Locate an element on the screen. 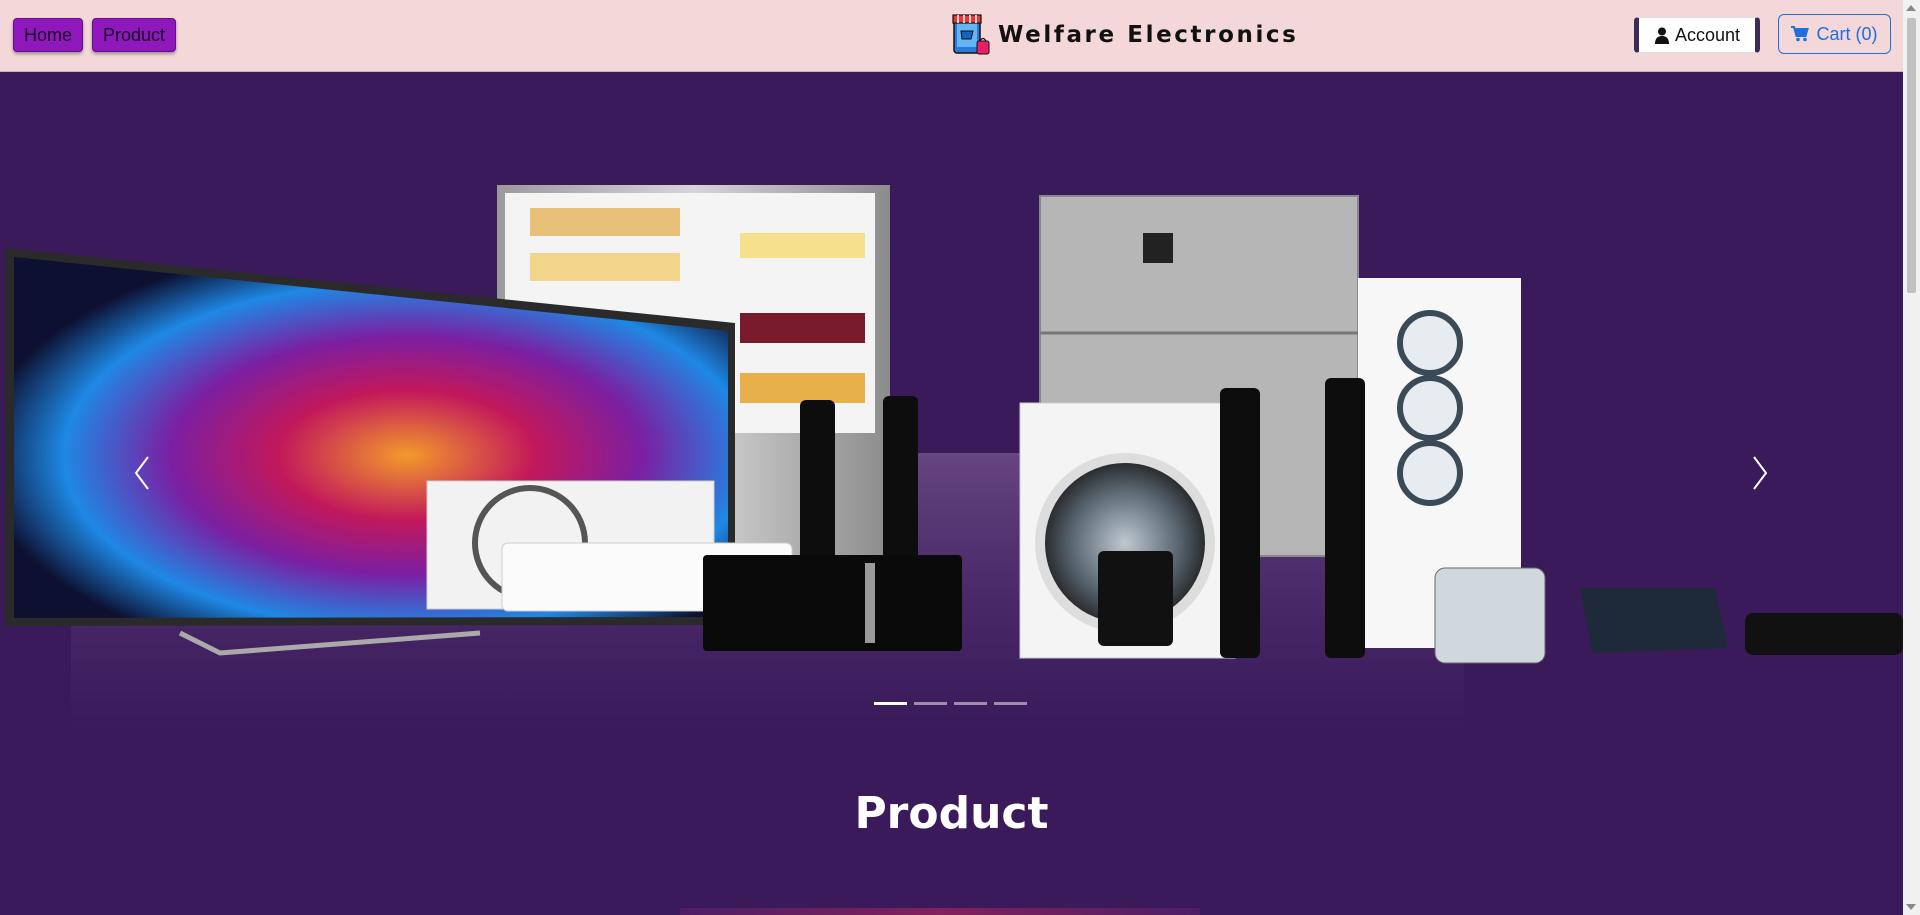 This screenshot has height=915, width=1920. user-icon is located at coordinates (1661, 35).